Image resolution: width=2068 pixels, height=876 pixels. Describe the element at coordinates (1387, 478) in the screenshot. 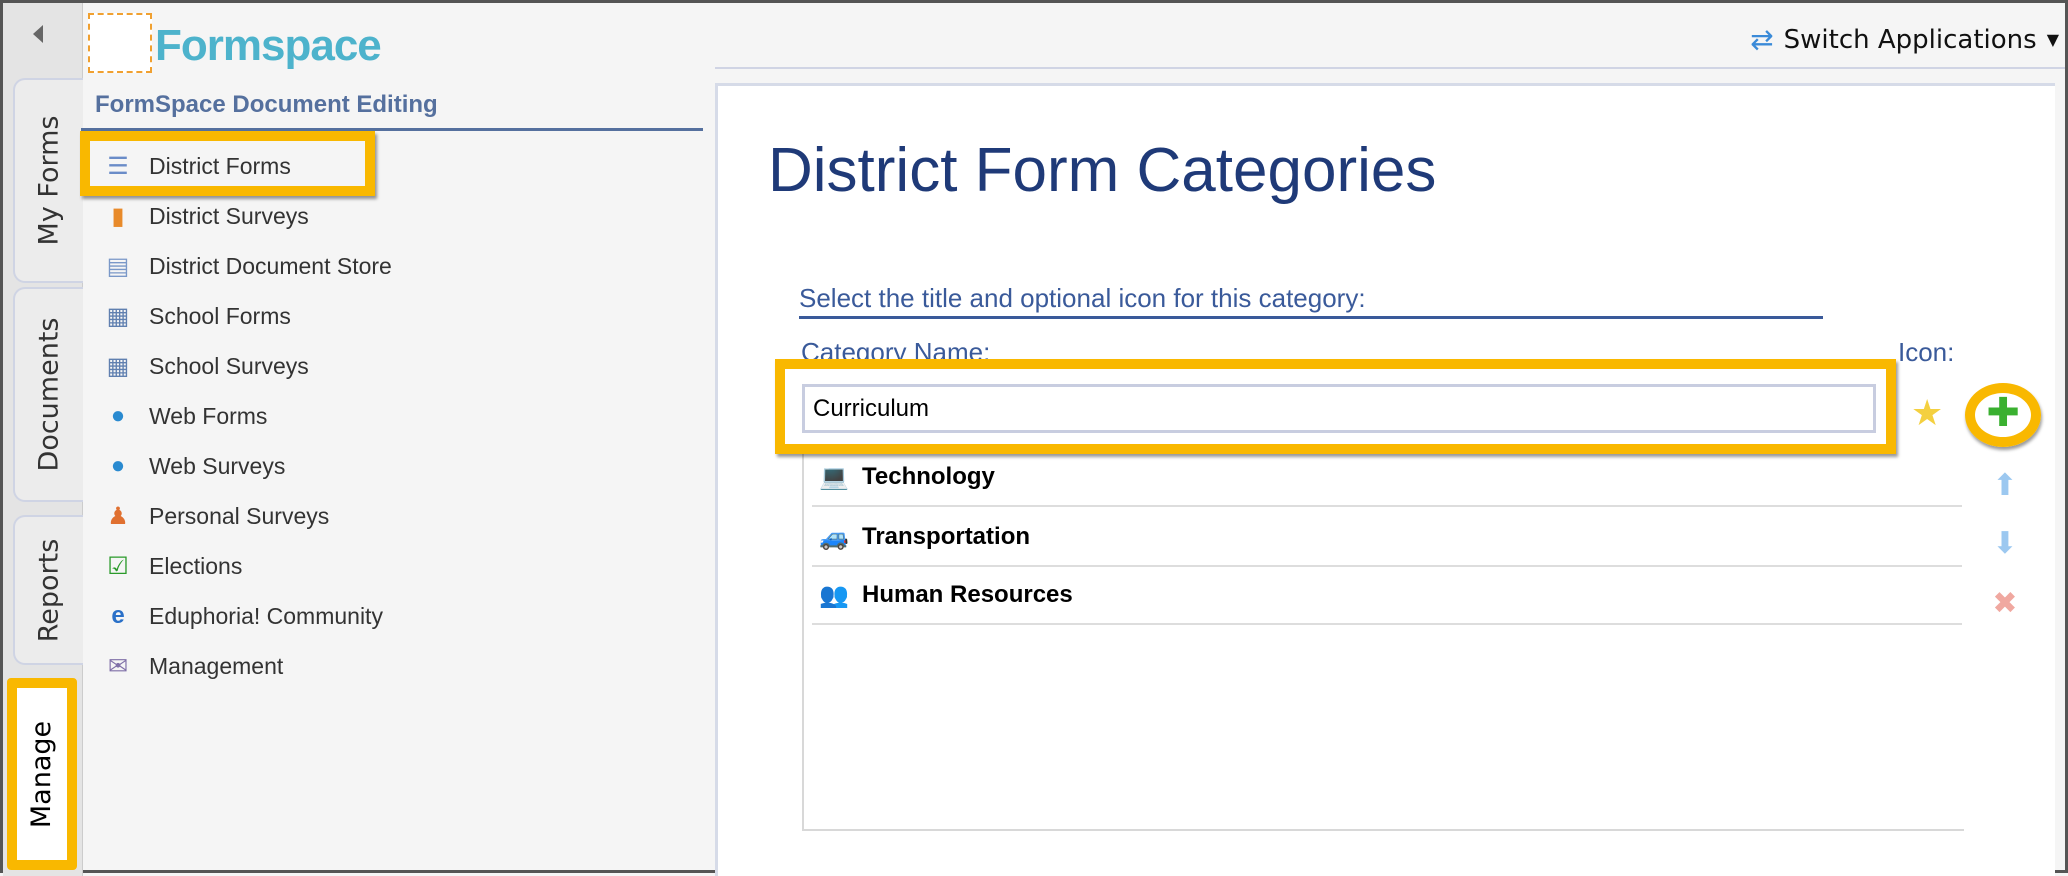

I see `list-item: 💻 Technology` at that location.